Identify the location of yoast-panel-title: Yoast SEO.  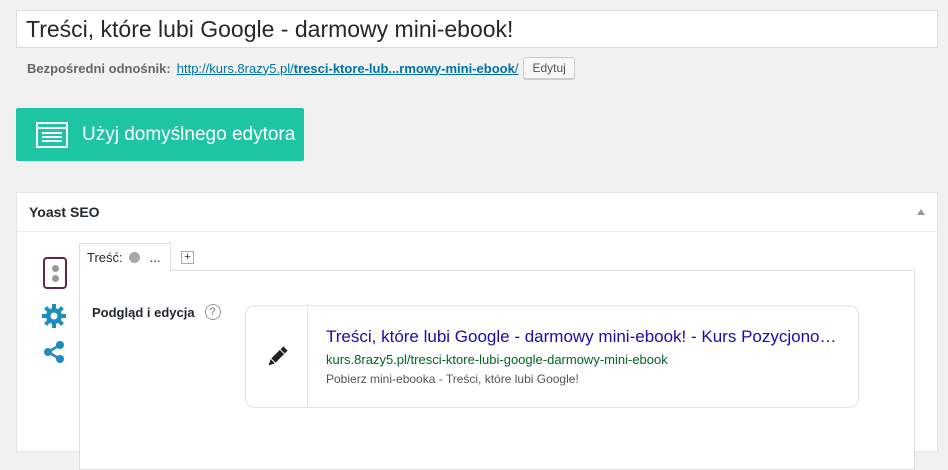
(64, 212).